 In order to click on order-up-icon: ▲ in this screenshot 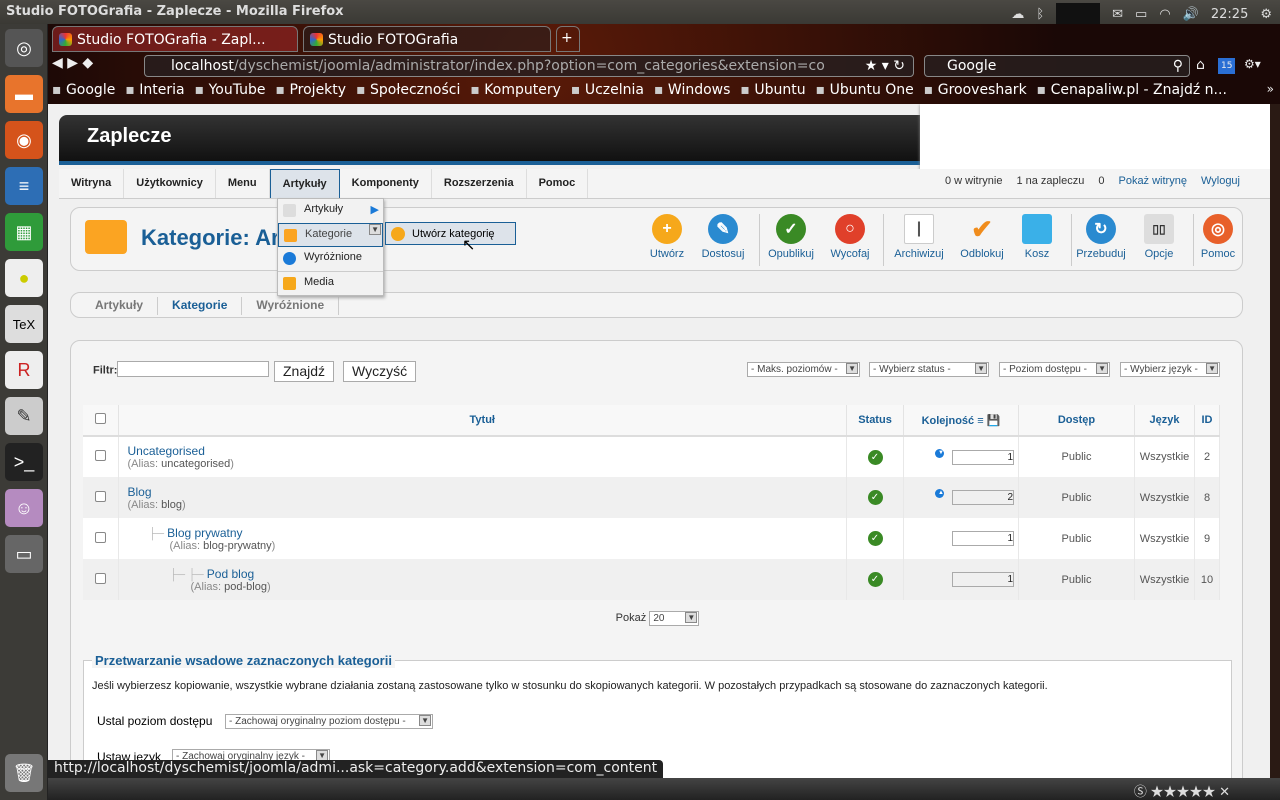, I will do `click(939, 493)`.